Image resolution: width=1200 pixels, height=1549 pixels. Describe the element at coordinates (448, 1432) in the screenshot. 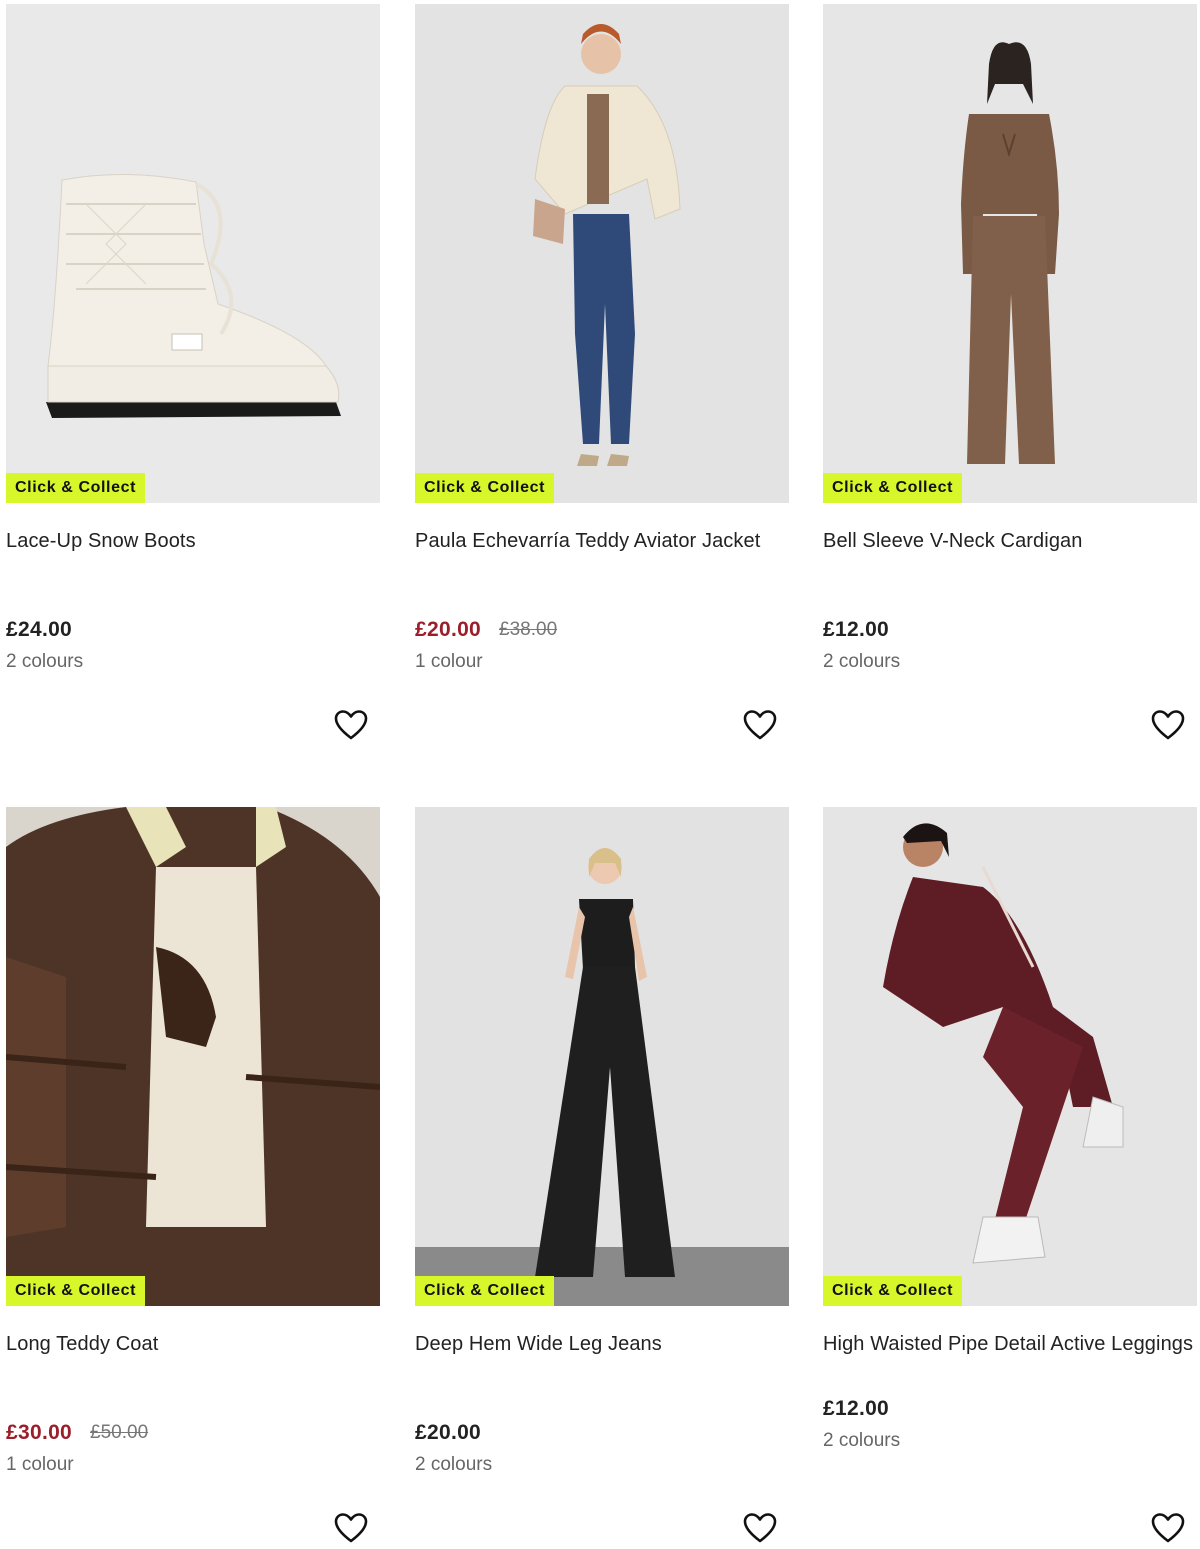

I see `price: £20.00` at that location.